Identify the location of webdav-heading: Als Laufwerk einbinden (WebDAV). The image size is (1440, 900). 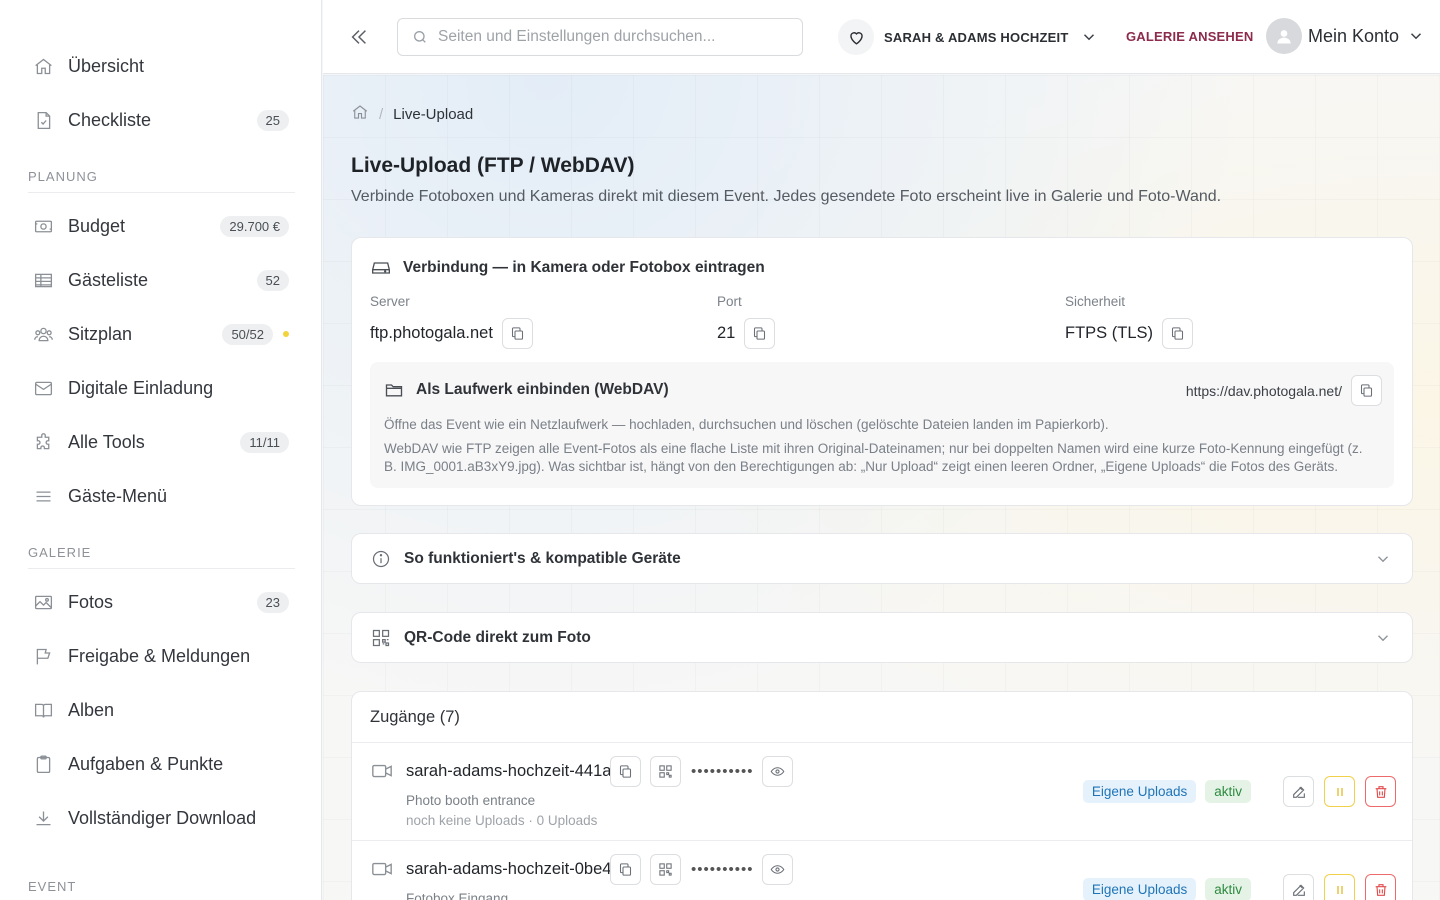
(526, 390).